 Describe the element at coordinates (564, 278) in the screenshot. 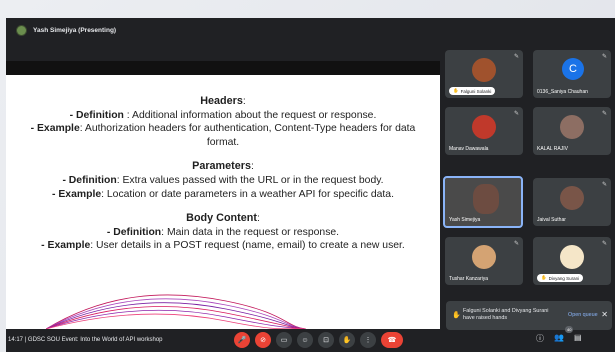

I see `participant-name: Divyang Surani` at that location.